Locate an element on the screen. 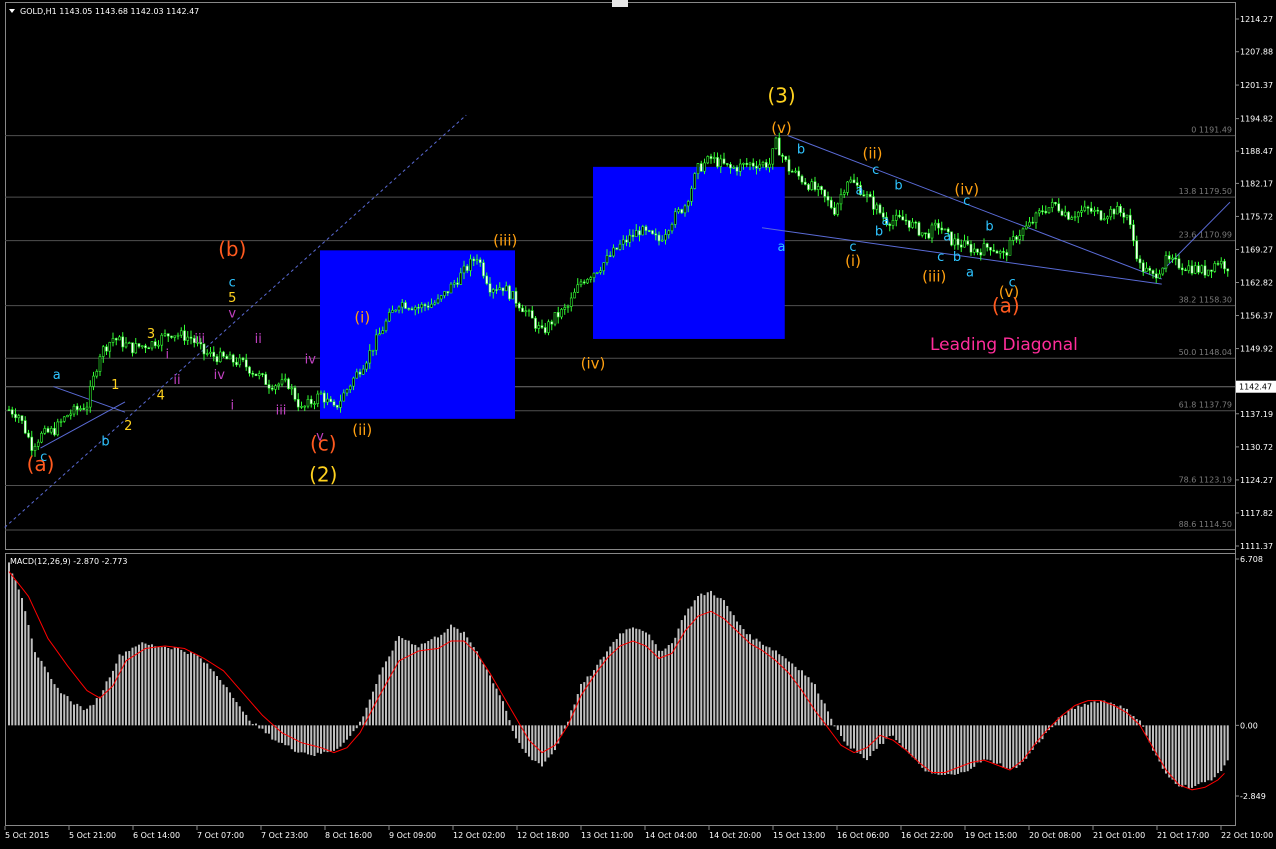 The width and height of the screenshot is (1276, 849). wave-label-16: 1 is located at coordinates (115, 385).